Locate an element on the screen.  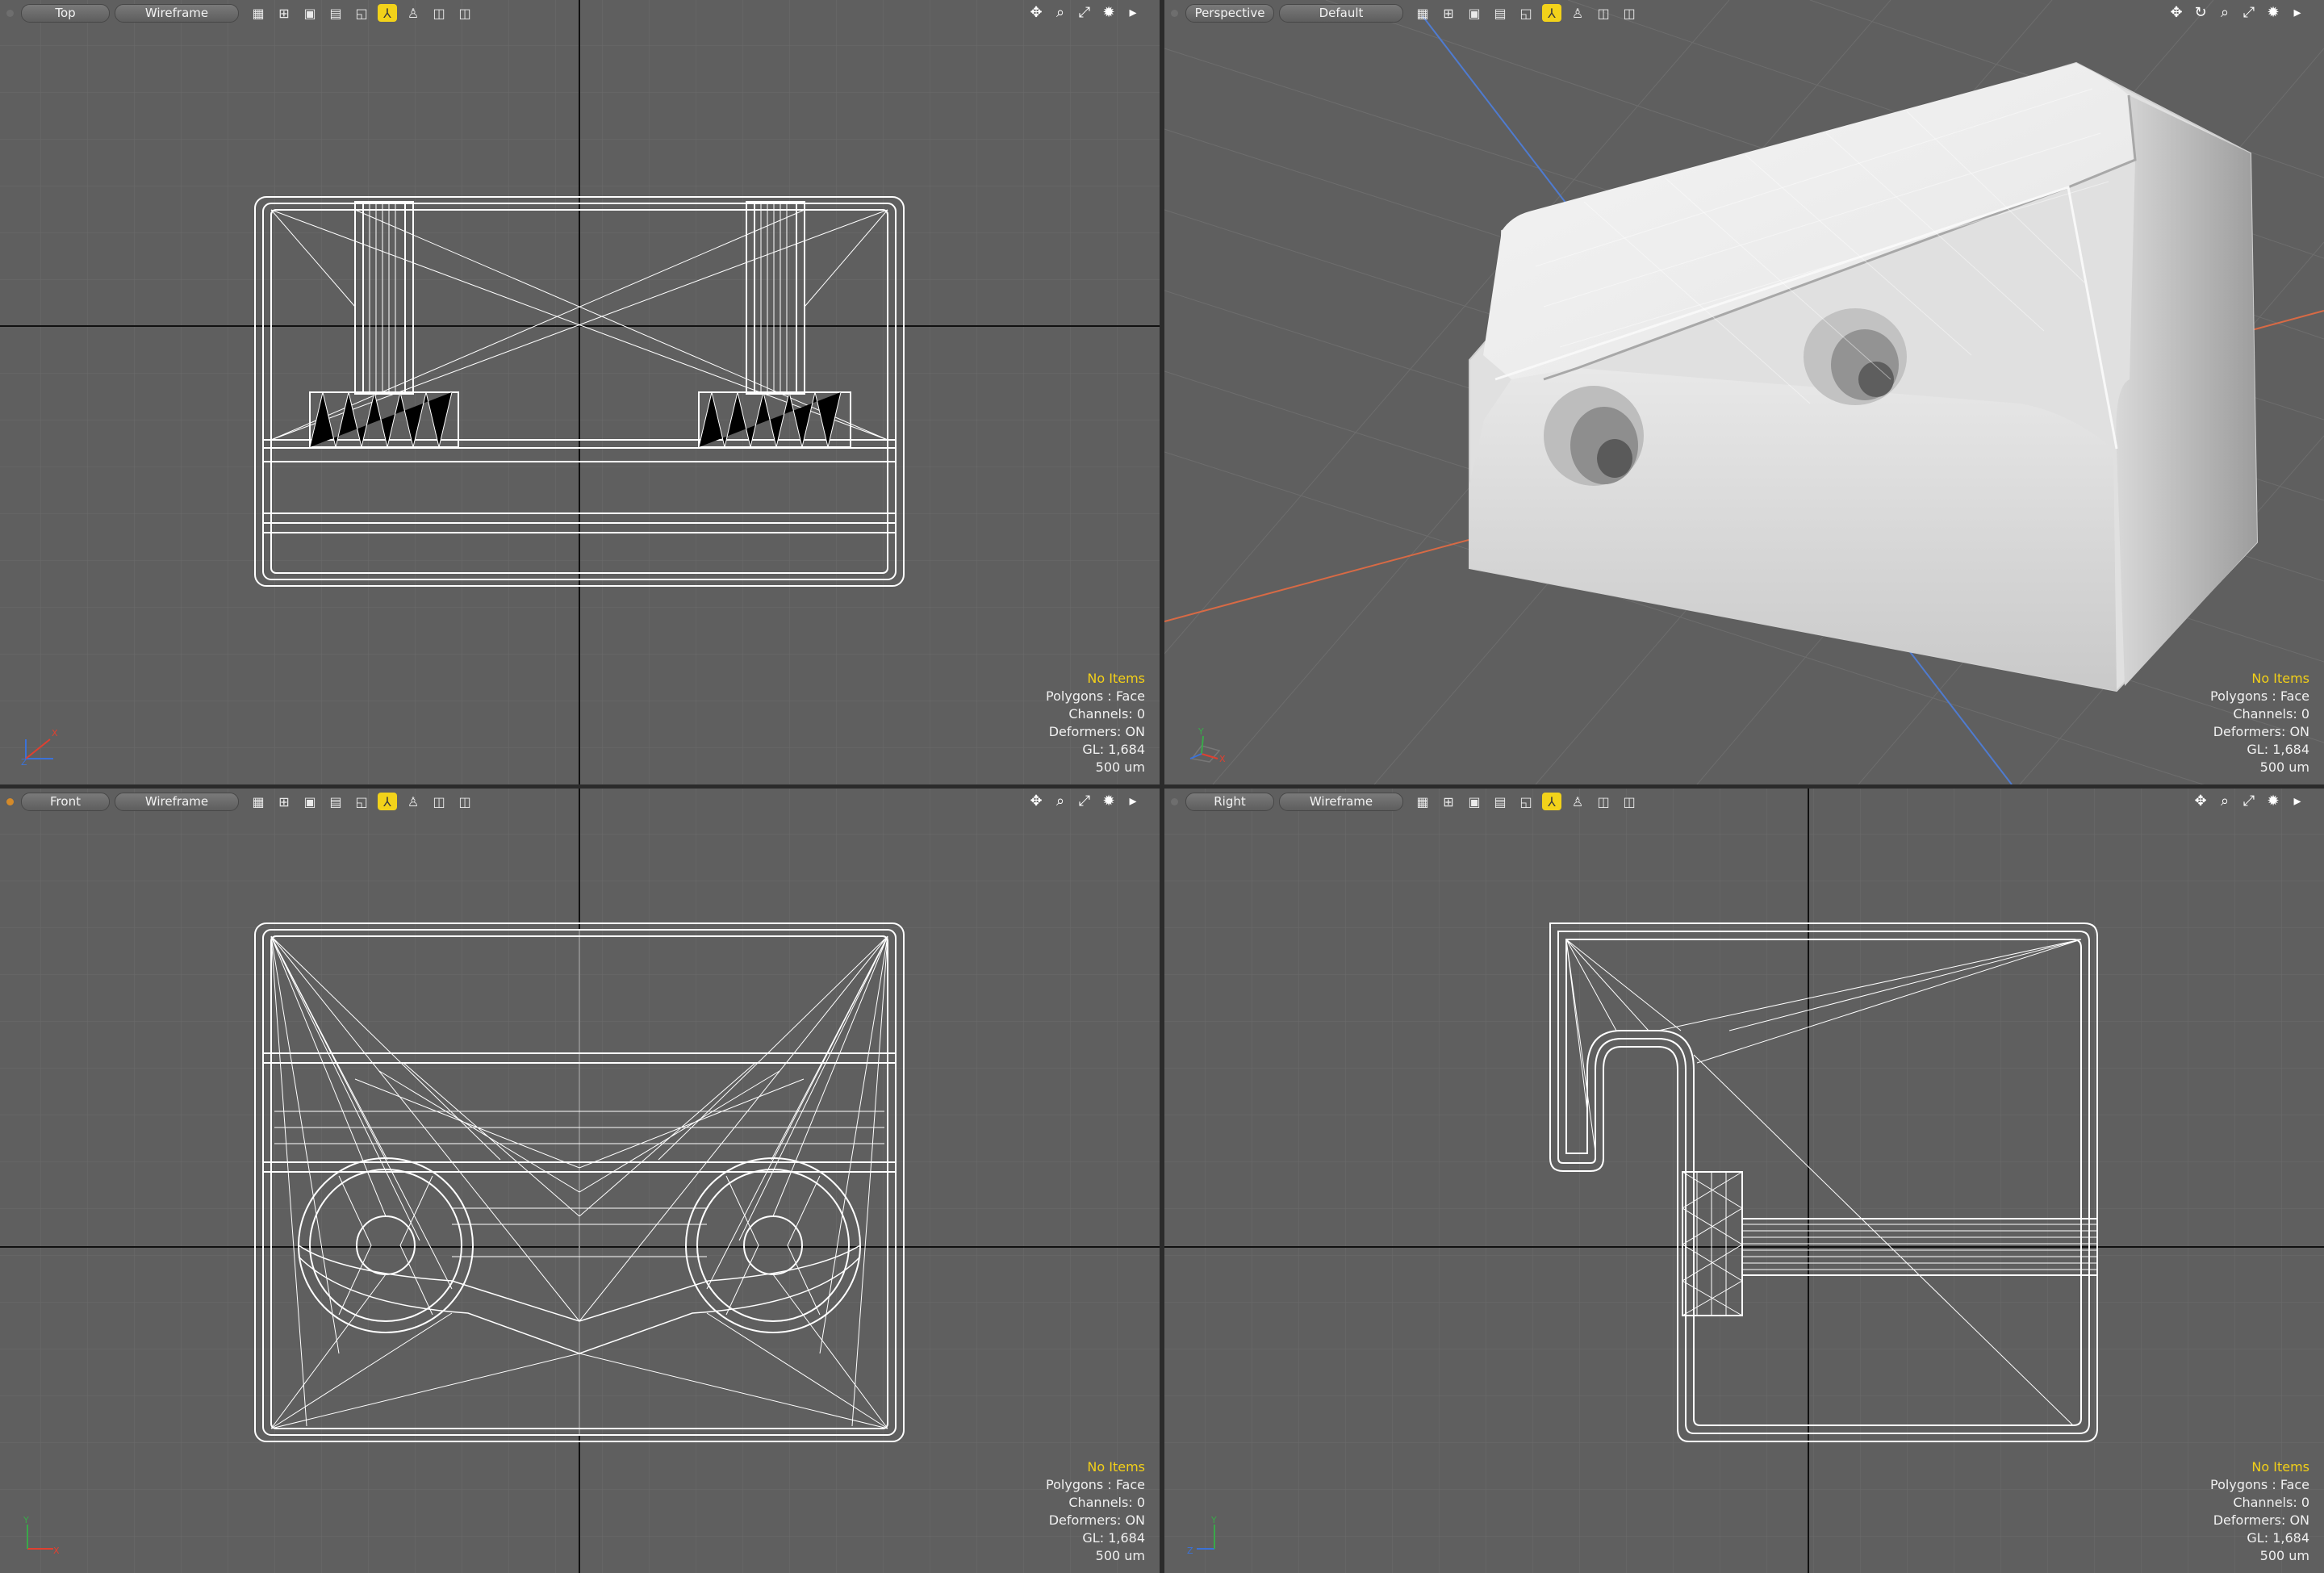
gl-status: GL: 1,684 is located at coordinates (1113, 1538).